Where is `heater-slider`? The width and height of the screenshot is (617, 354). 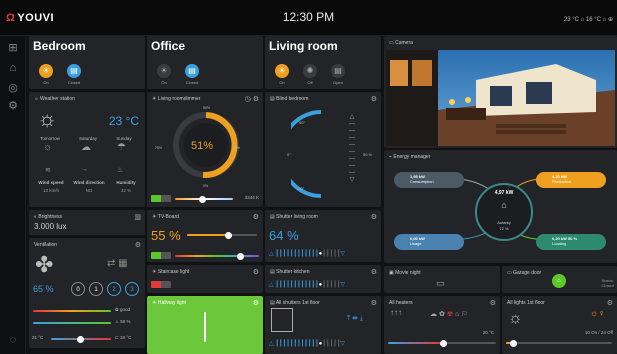
heater-slider is located at coordinates (442, 343).